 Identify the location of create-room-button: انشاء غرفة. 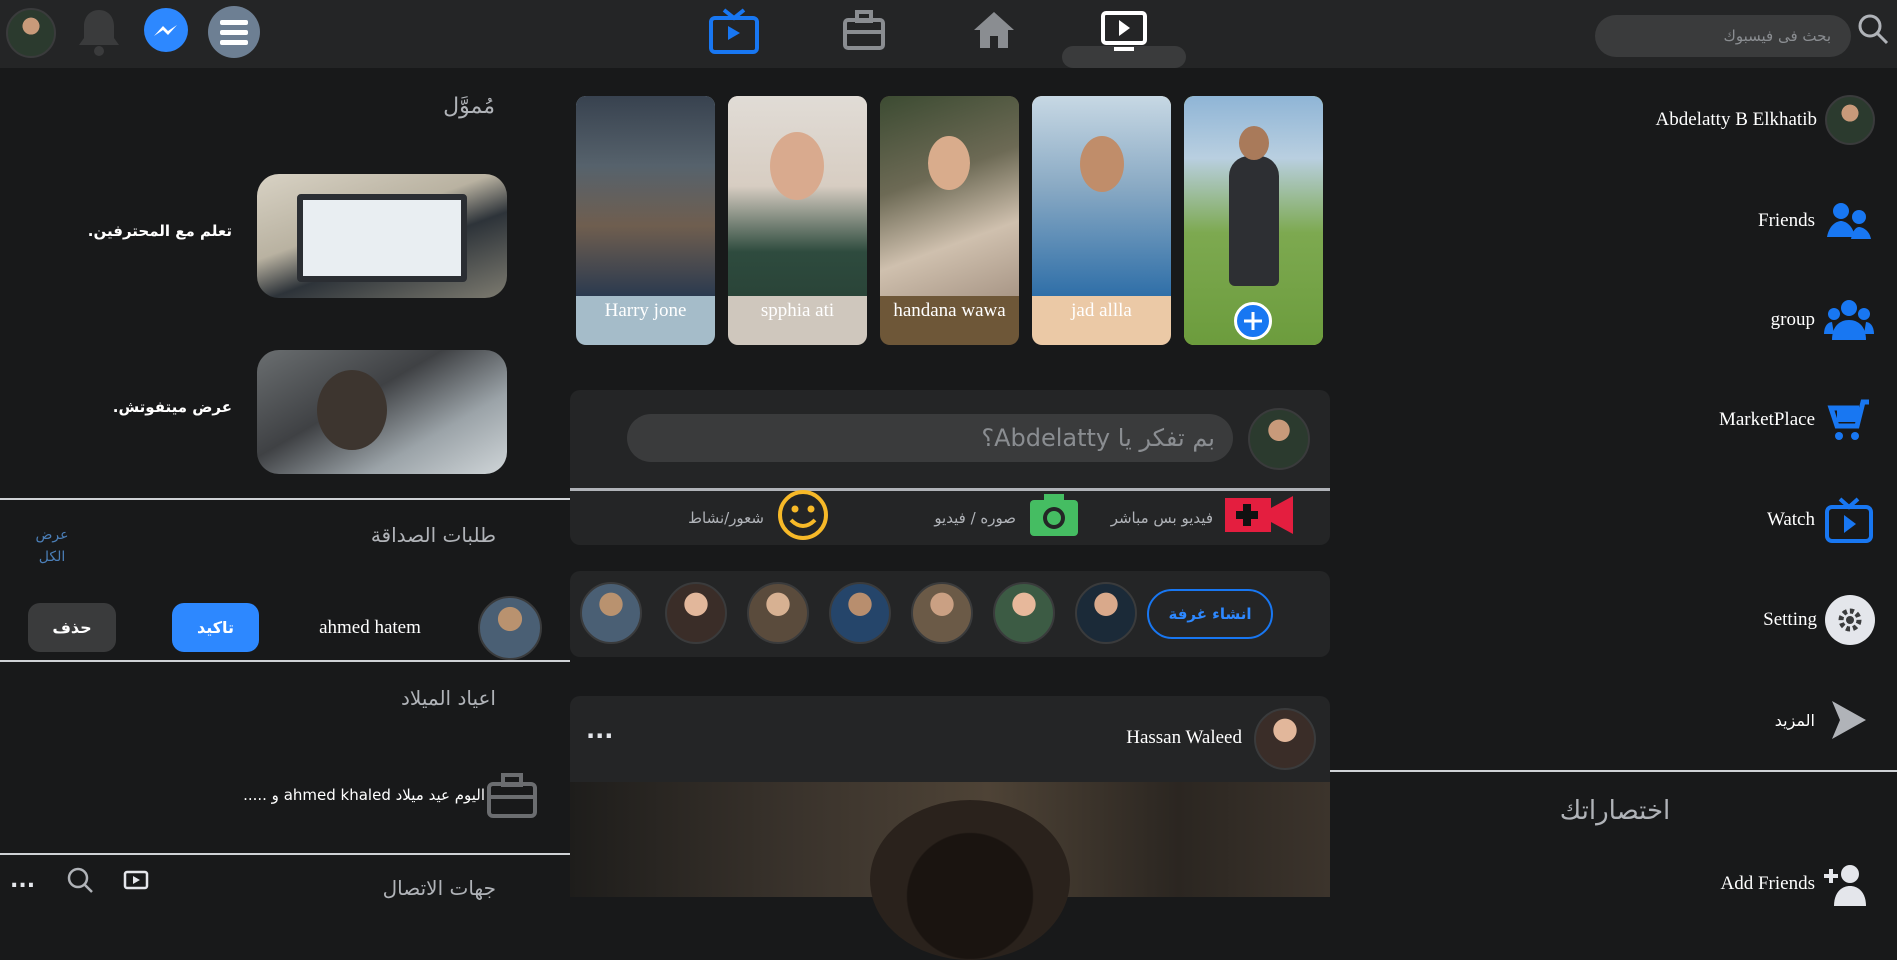
(1210, 614).